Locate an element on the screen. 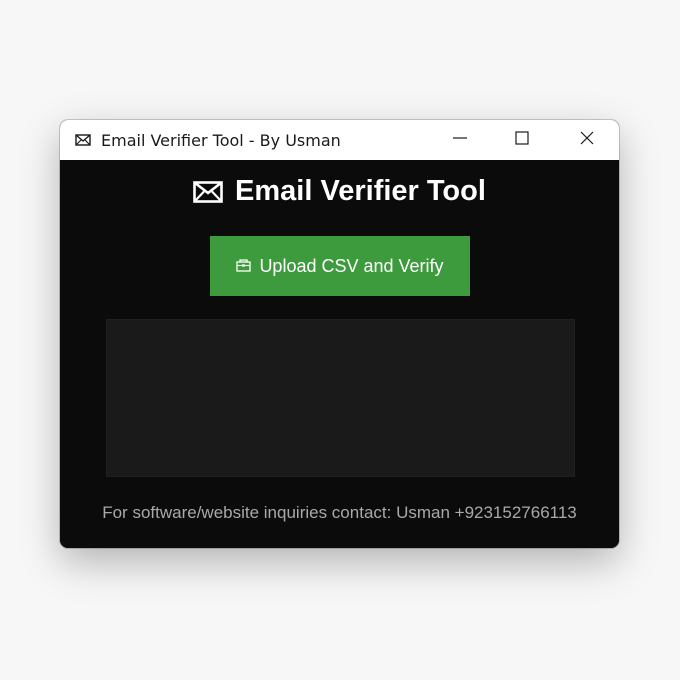 This screenshot has height=680, width=680. maximize-button is located at coordinates (522, 140).